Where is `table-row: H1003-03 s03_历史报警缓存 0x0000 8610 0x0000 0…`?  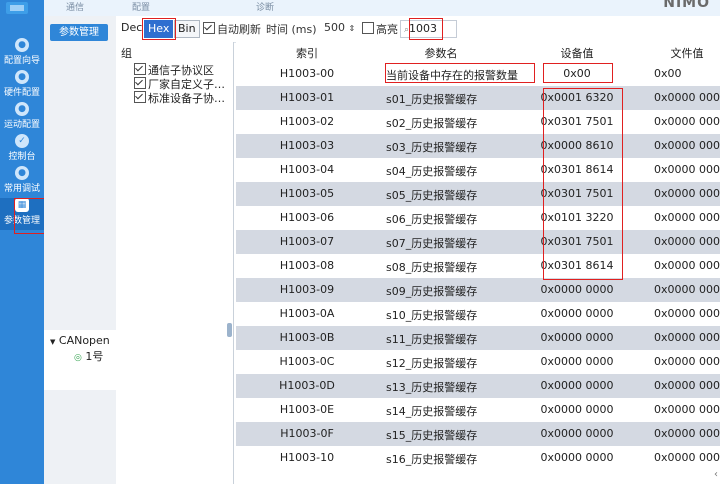 table-row: H1003-03 s03_历史报警缓存 0x0000 8610 0x0000 0… is located at coordinates (478, 146).